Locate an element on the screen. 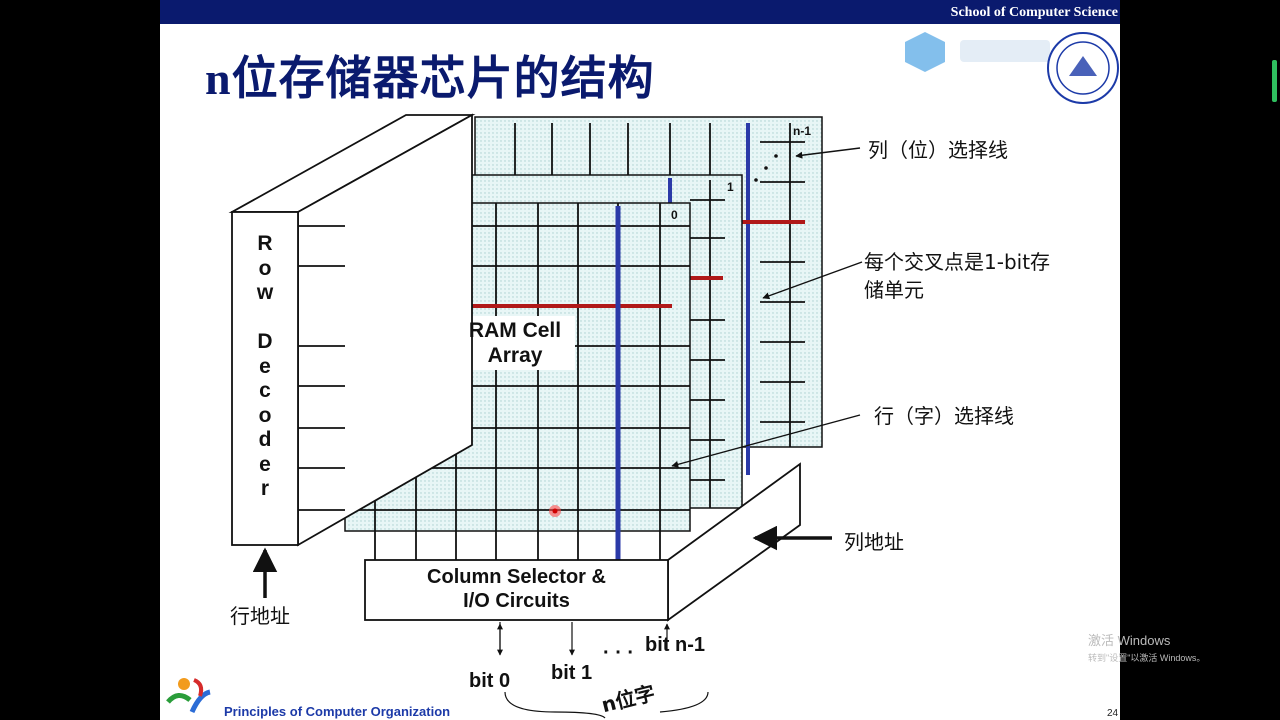 This screenshot has height=720, width=1280. course-logo-icon is located at coordinates (188, 696).